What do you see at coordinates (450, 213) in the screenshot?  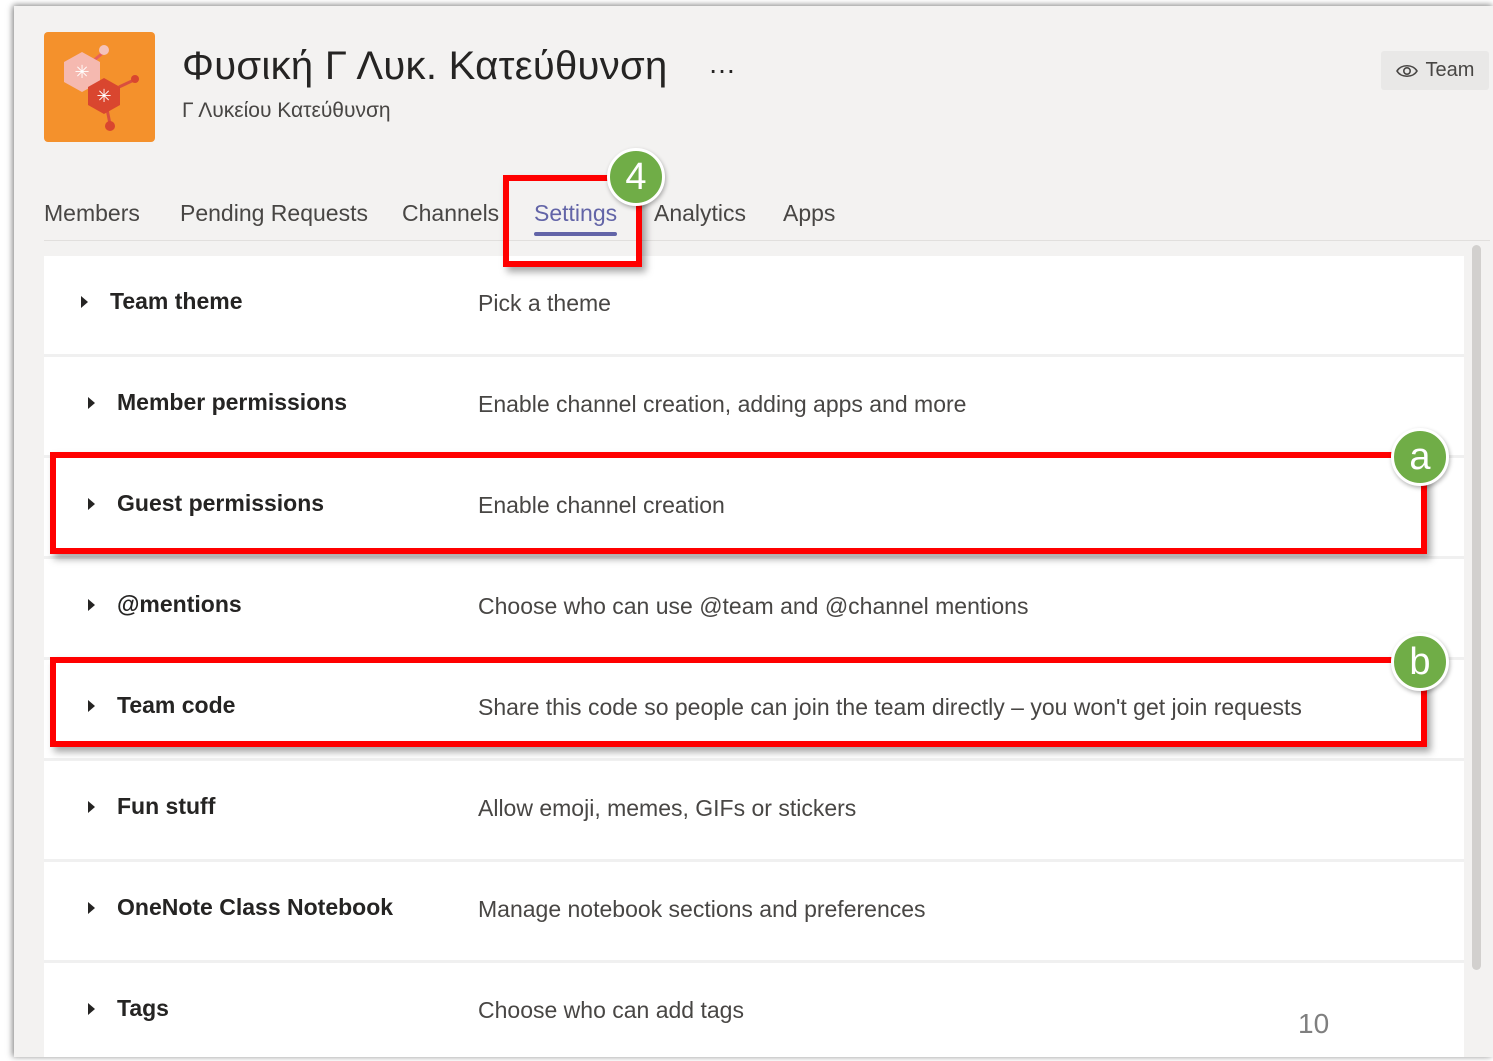 I see `tab-channels: Channels` at bounding box center [450, 213].